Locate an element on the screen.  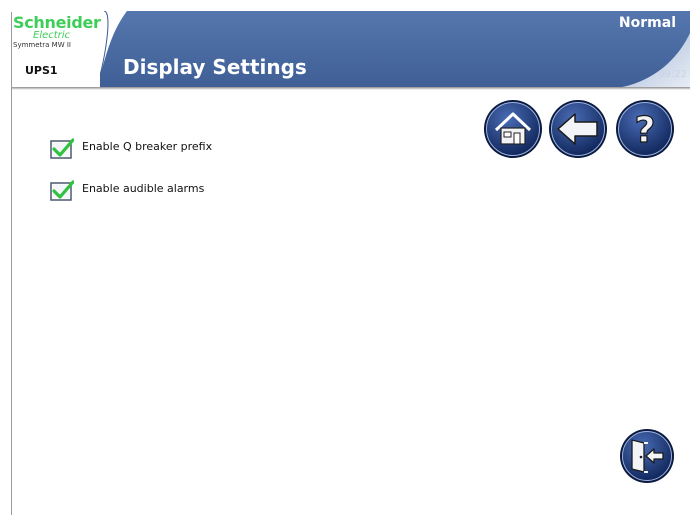
checkbox-q-breaker-prefix is located at coordinates (62, 148).